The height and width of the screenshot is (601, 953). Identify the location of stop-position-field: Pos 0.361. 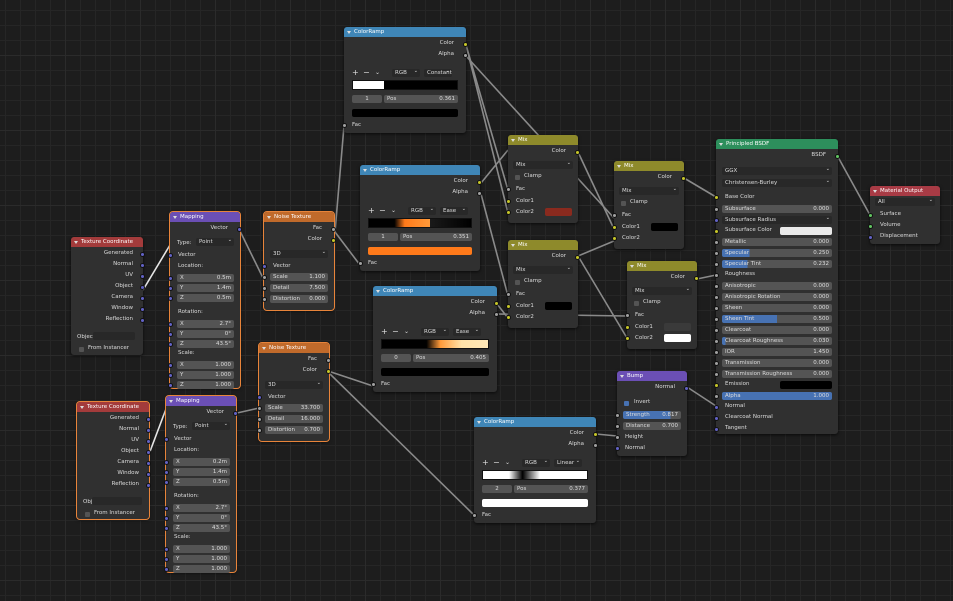
(421, 99).